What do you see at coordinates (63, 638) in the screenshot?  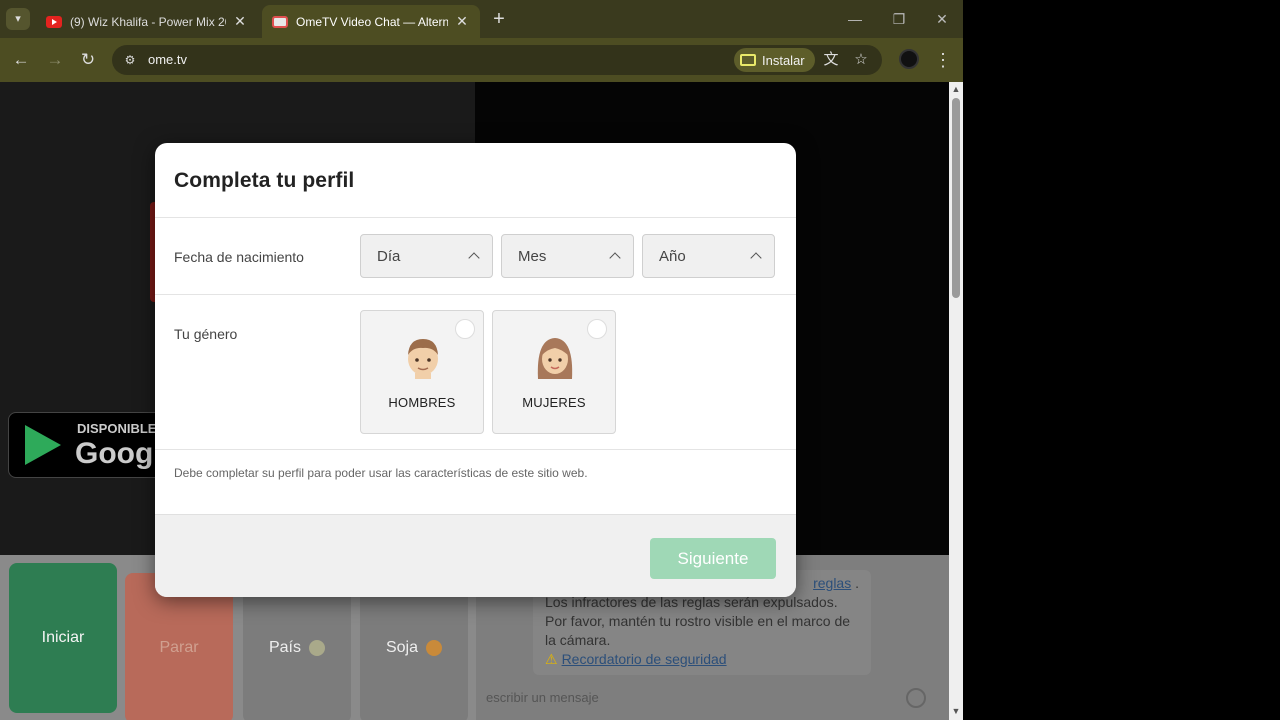 I see `start-button: Iniciar` at bounding box center [63, 638].